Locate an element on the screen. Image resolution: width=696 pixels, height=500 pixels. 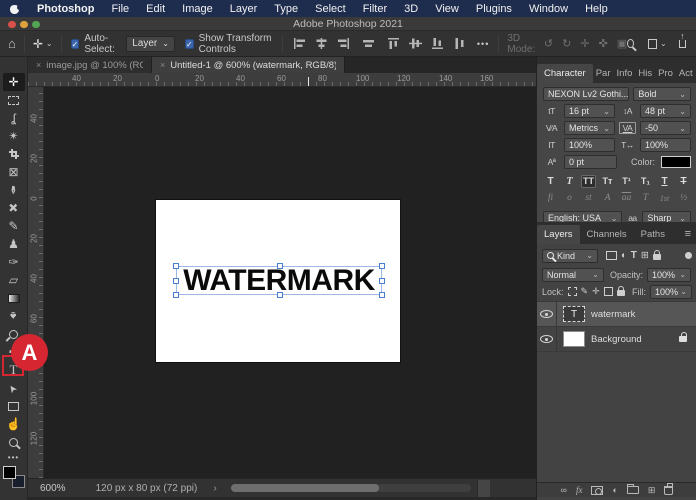
share-icon is located at coordinates (682, 43).